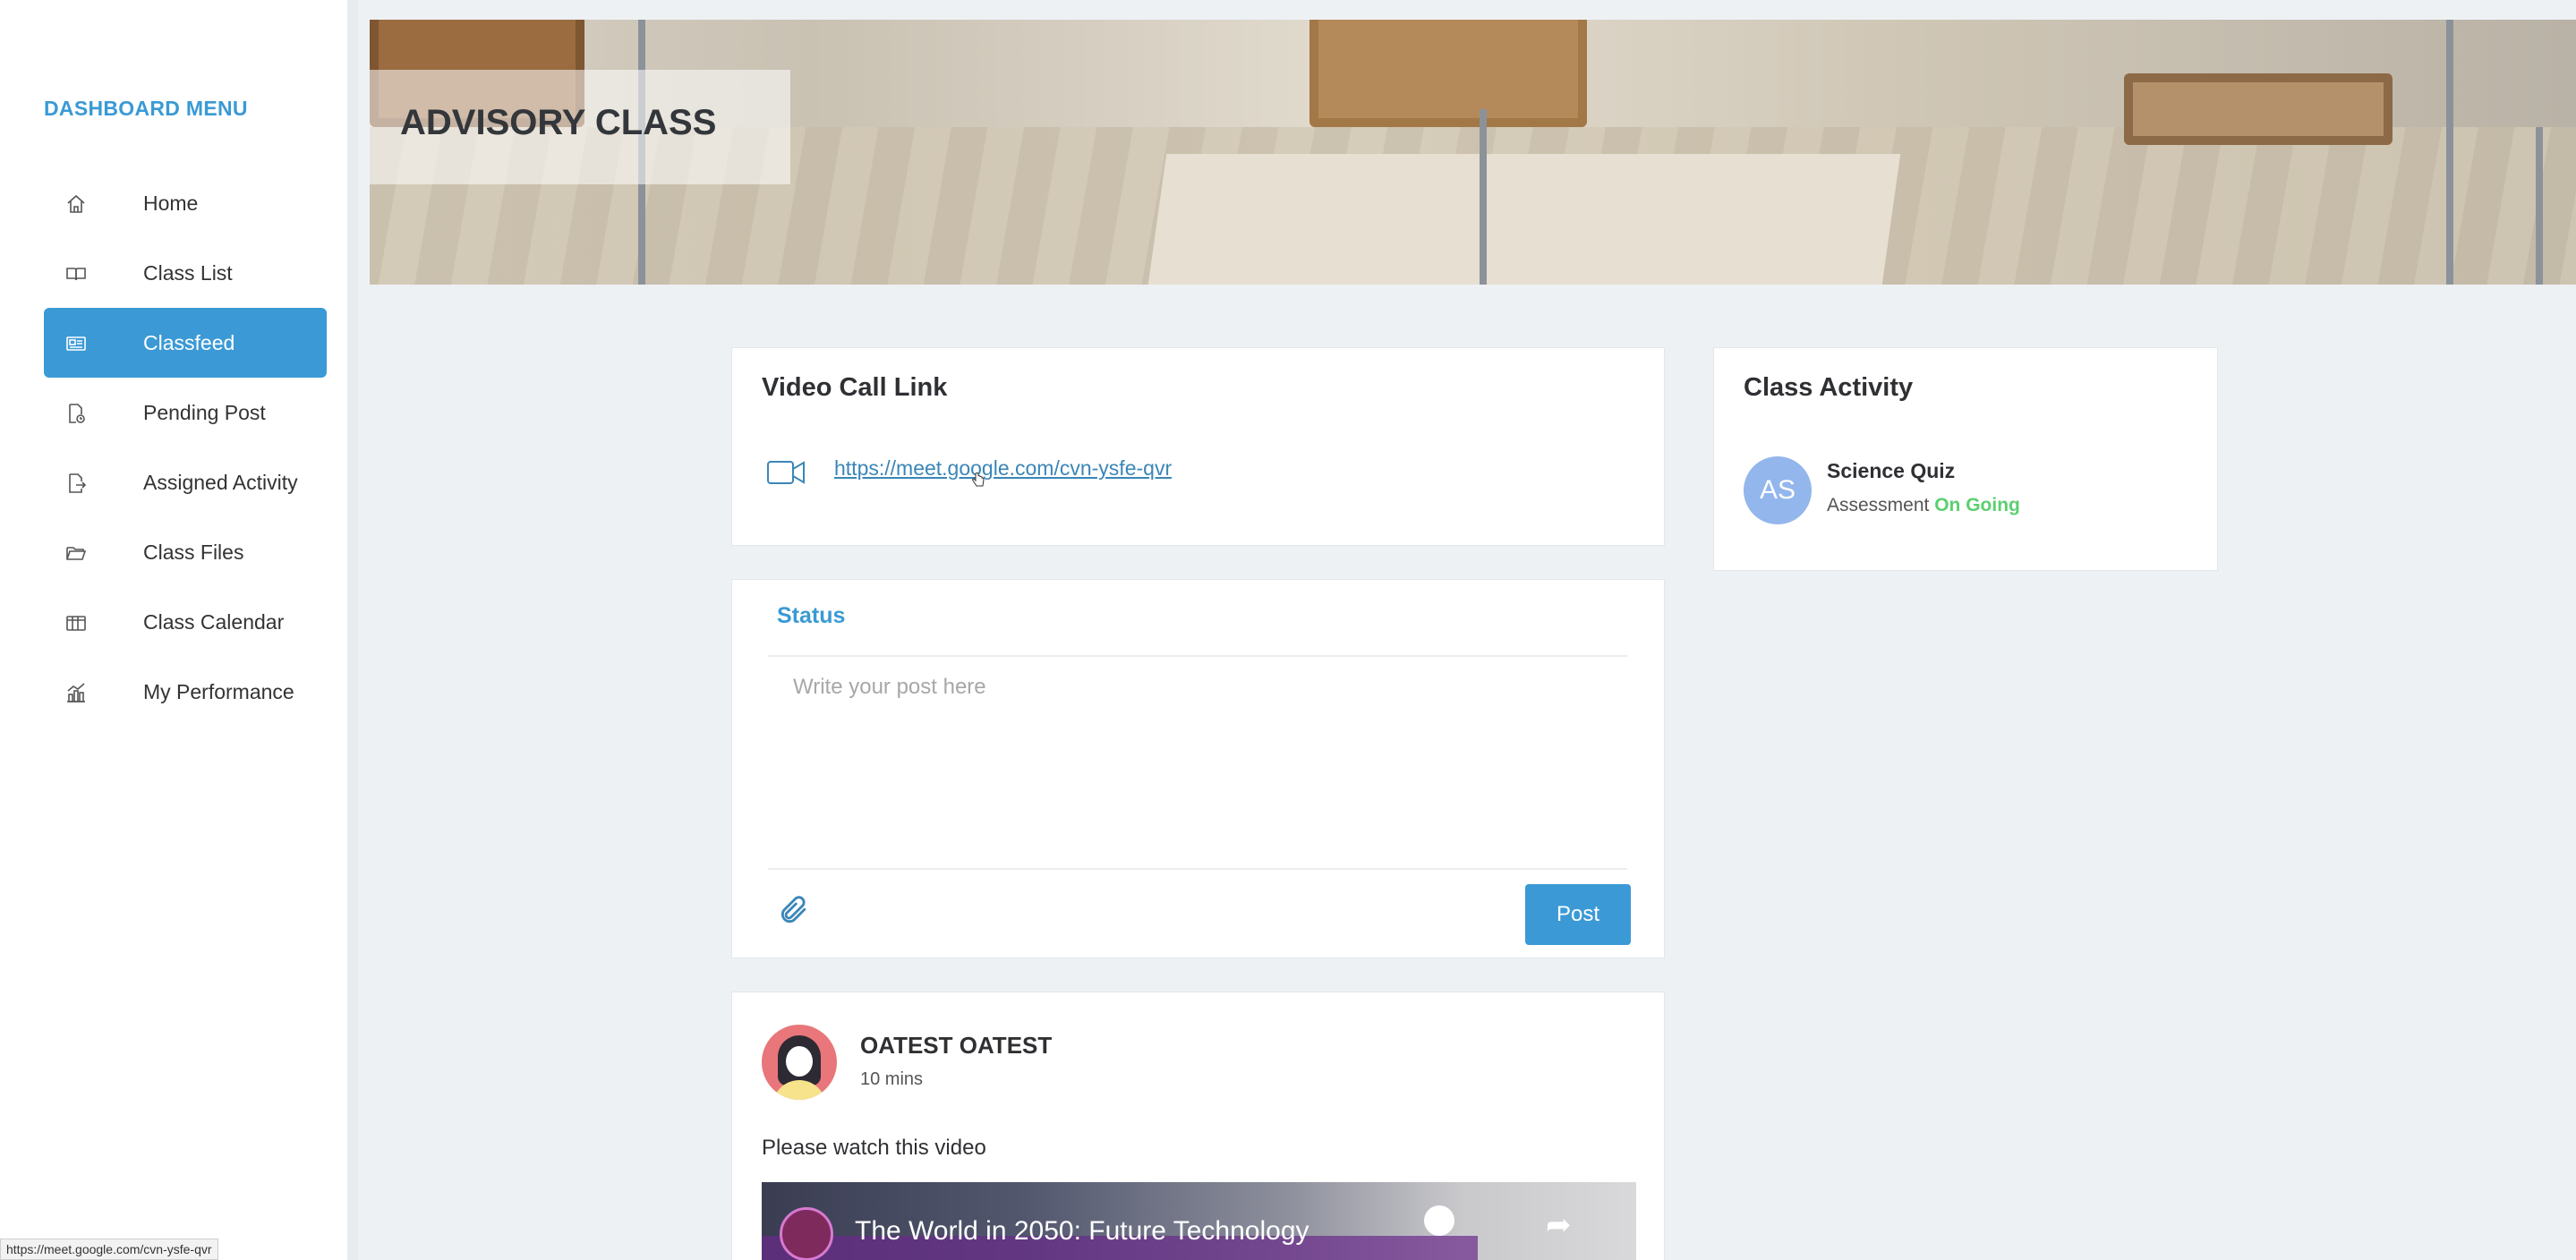 This screenshot has width=2576, height=1260. Describe the element at coordinates (76, 692) in the screenshot. I see `performance-icon` at that location.